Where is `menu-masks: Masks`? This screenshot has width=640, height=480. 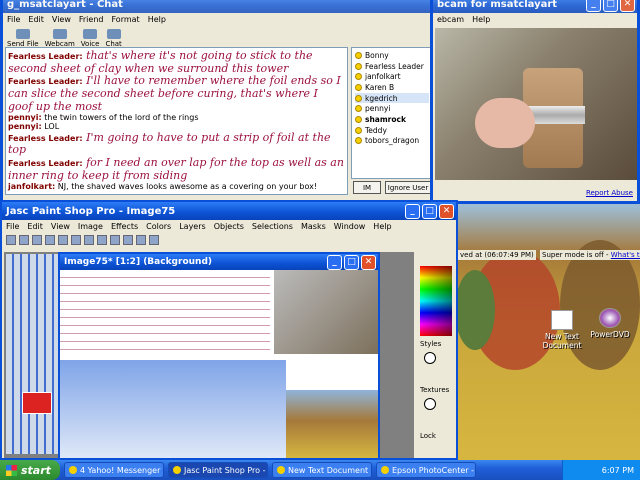 menu-masks: Masks is located at coordinates (313, 226).